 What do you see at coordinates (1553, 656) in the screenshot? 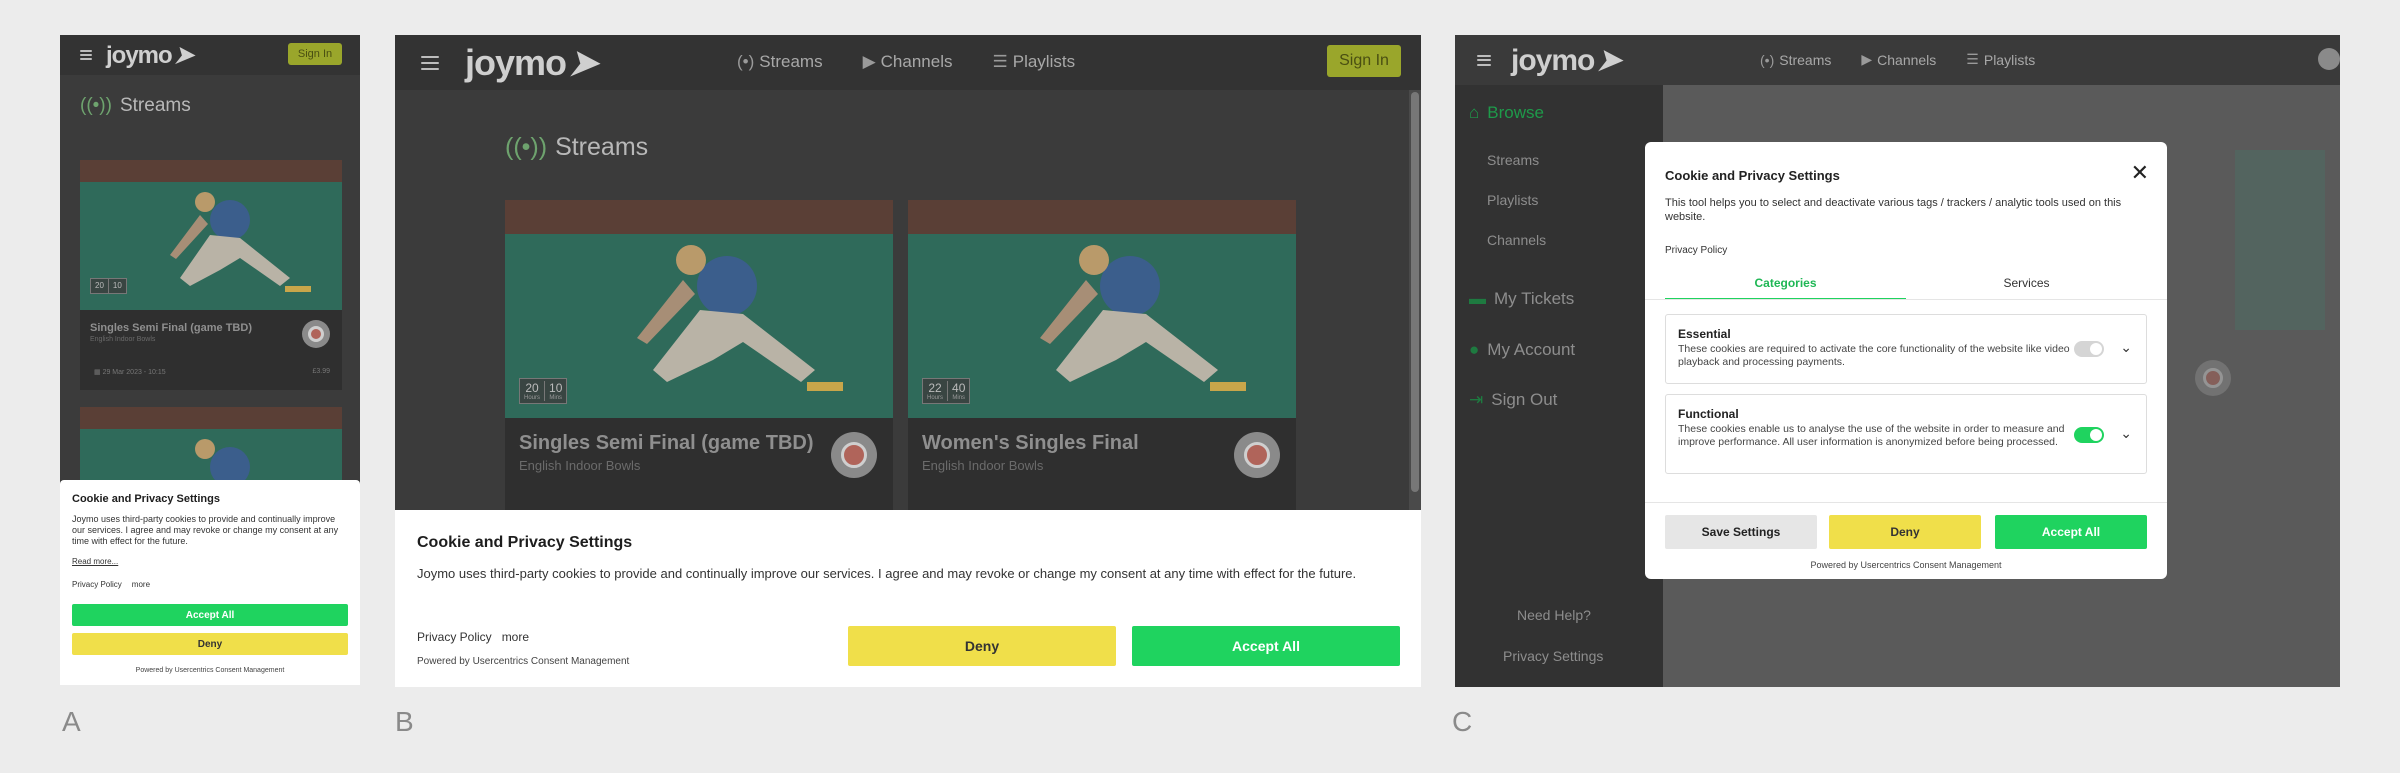
I see `sidebar-privacy-settings: Privacy Settings` at bounding box center [1553, 656].